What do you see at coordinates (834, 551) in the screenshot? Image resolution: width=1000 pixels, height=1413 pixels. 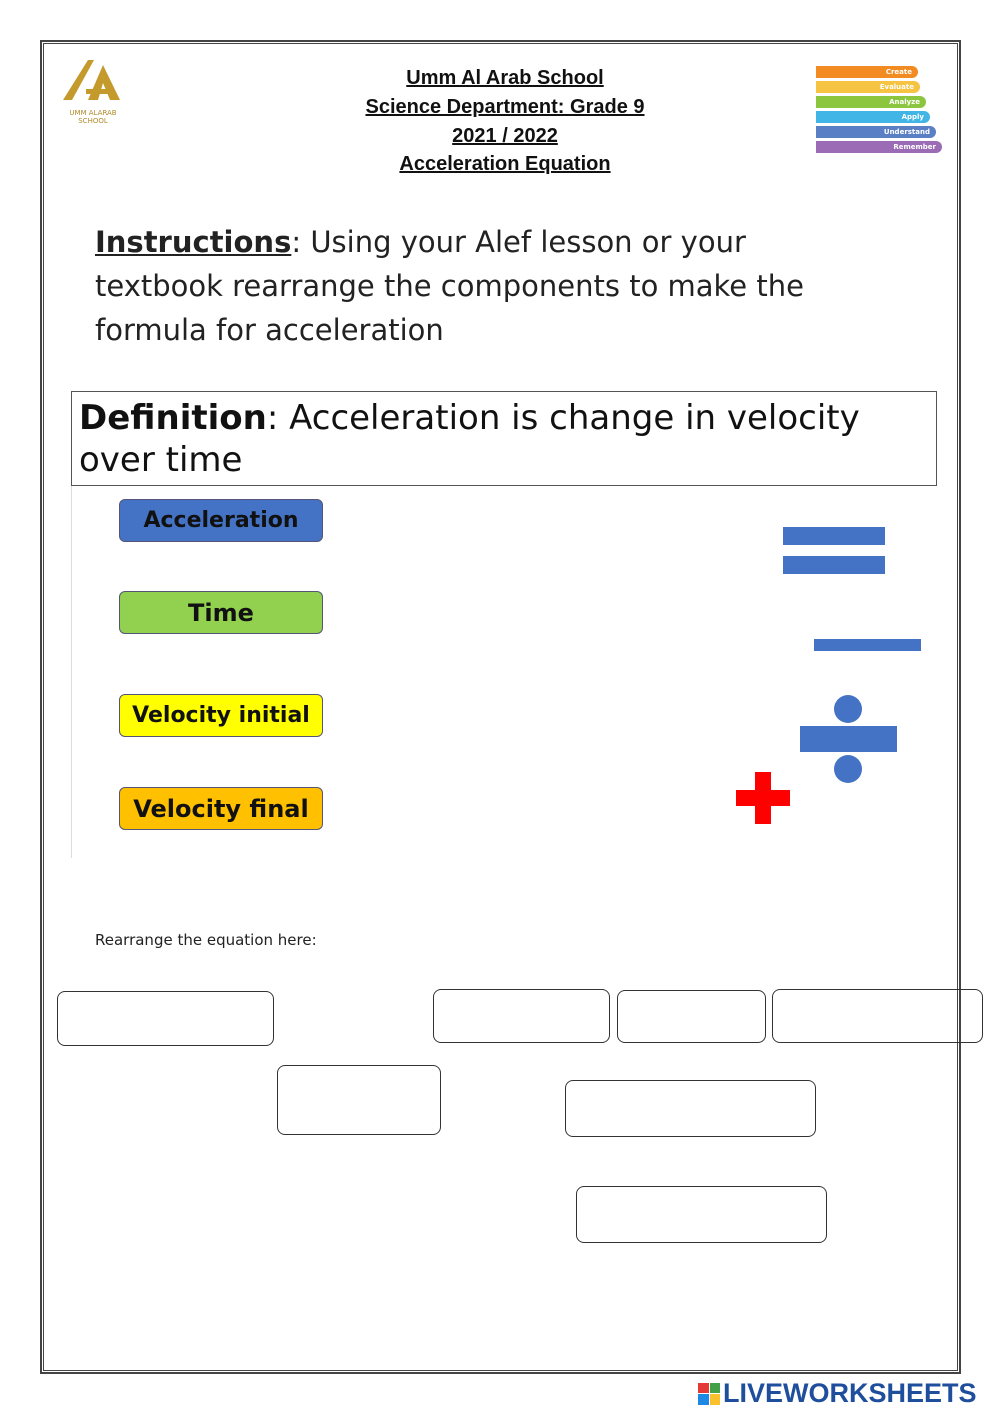 I see `equals-symbol` at bounding box center [834, 551].